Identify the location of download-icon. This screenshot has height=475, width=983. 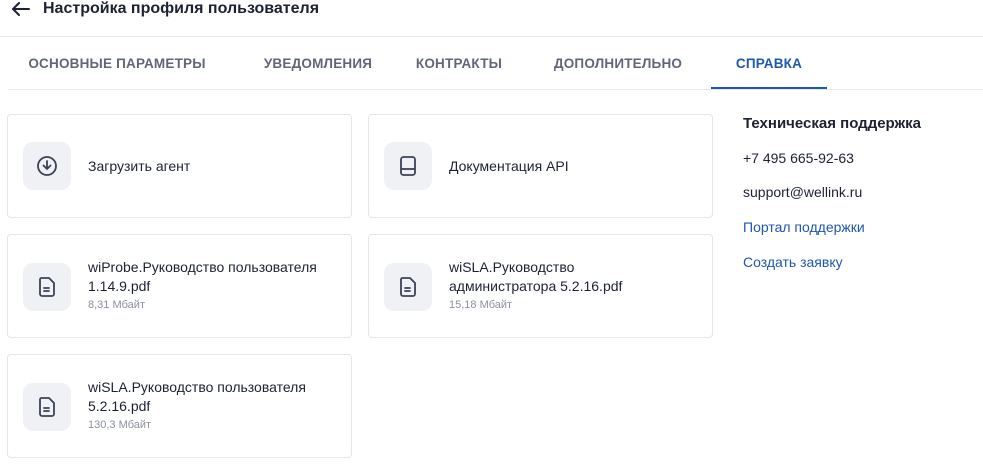
(47, 166).